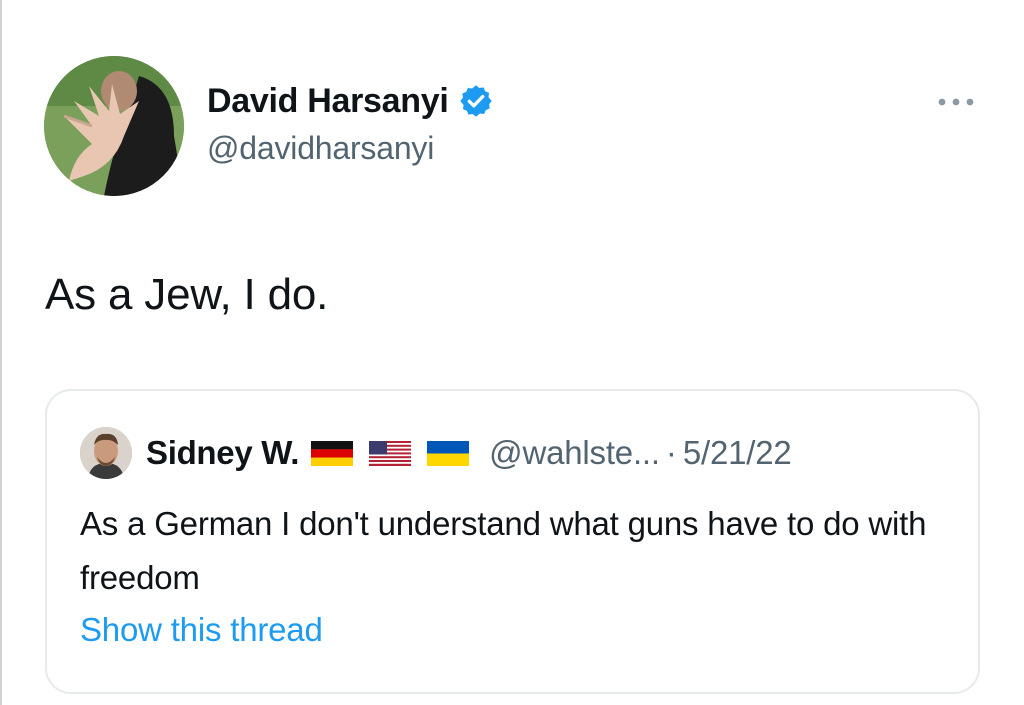 The width and height of the screenshot is (1024, 705). I want to click on germany-flag-icon, so click(332, 453).